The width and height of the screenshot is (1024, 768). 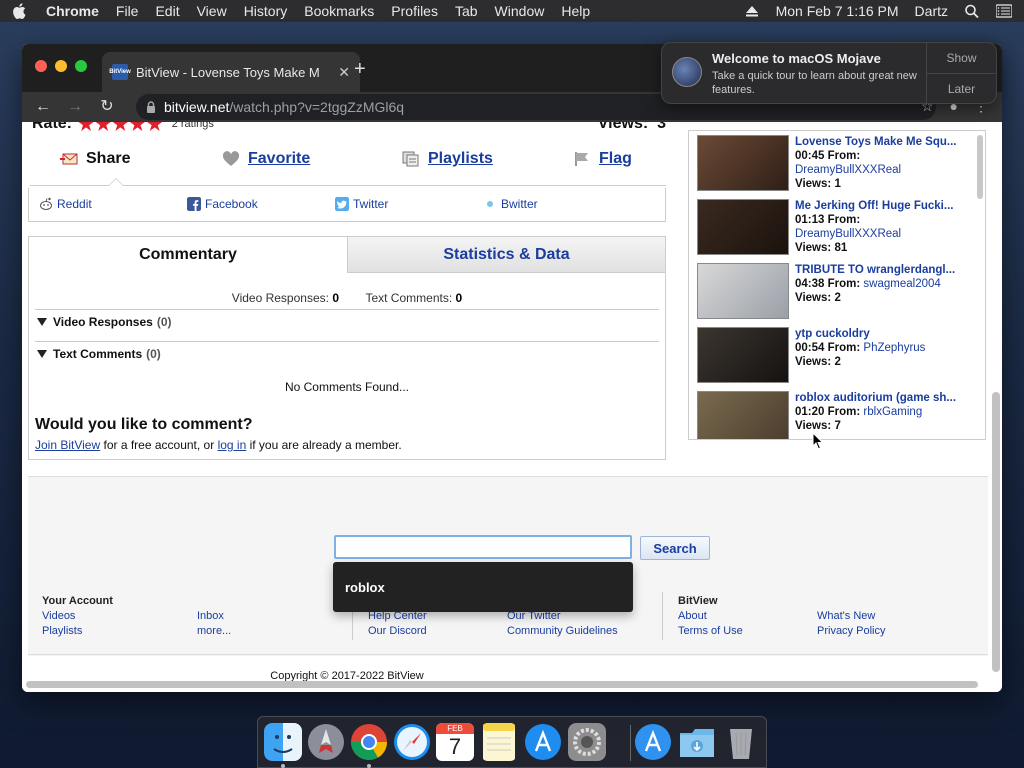 What do you see at coordinates (996, 532) in the screenshot?
I see `page-scrollbar` at bounding box center [996, 532].